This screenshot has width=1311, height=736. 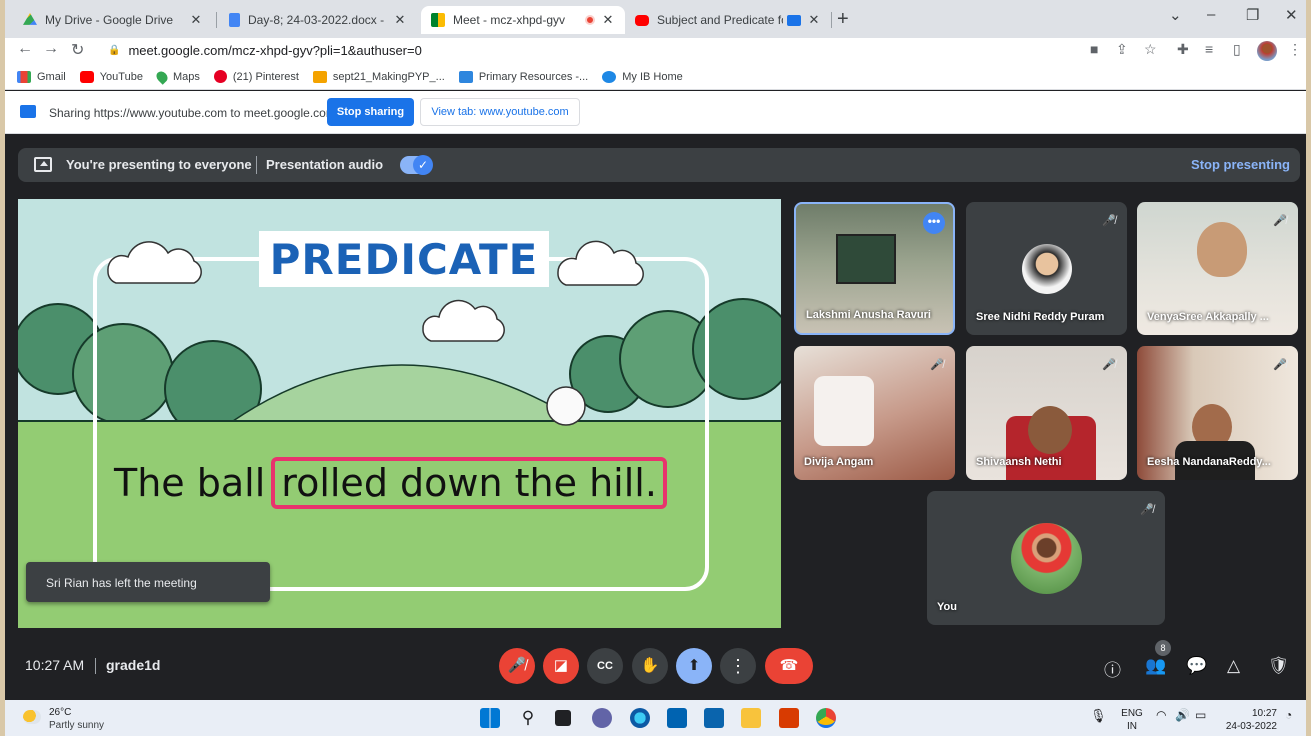 What do you see at coordinates (177, 76) in the screenshot?
I see `bookmark-maps: Maps` at bounding box center [177, 76].